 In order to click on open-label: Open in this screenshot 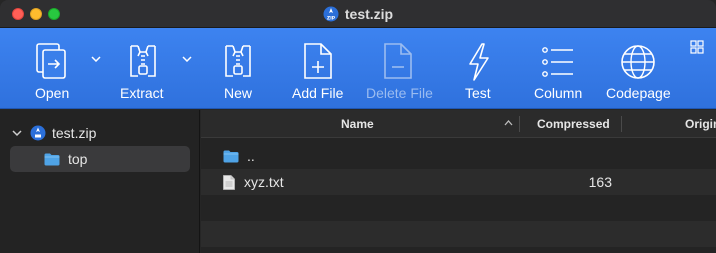, I will do `click(52, 93)`.